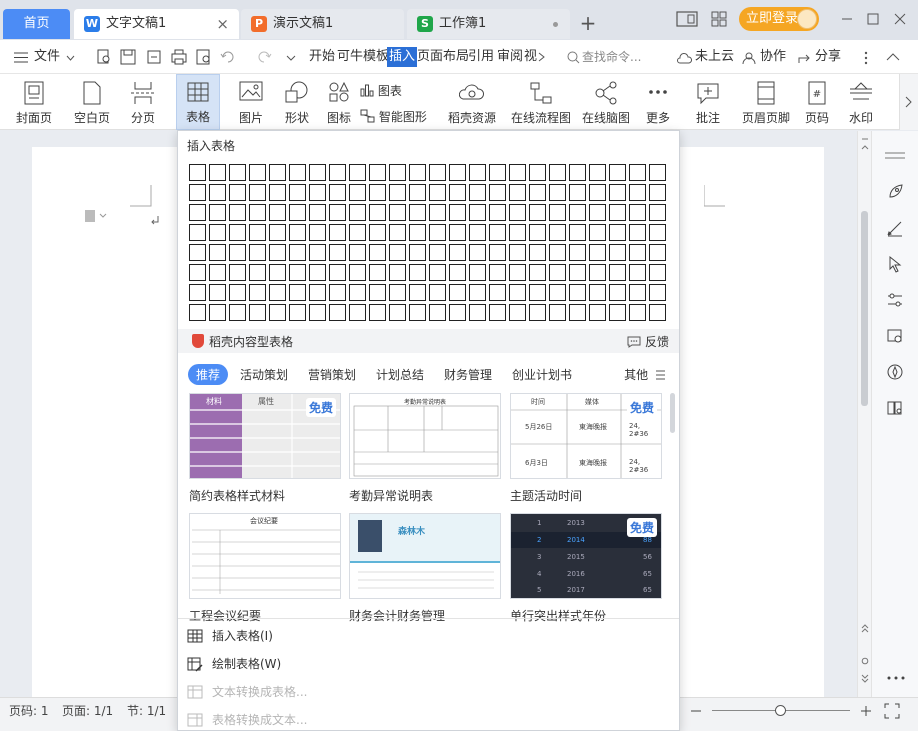  Describe the element at coordinates (264, 57) in the screenshot. I see `redo-icon` at that location.